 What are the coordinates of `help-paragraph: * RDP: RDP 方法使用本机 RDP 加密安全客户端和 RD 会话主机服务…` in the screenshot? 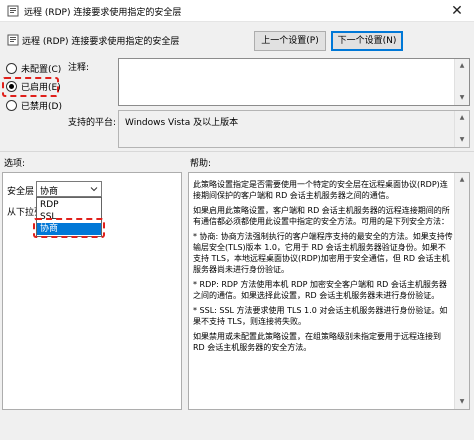 It's located at (320, 290).